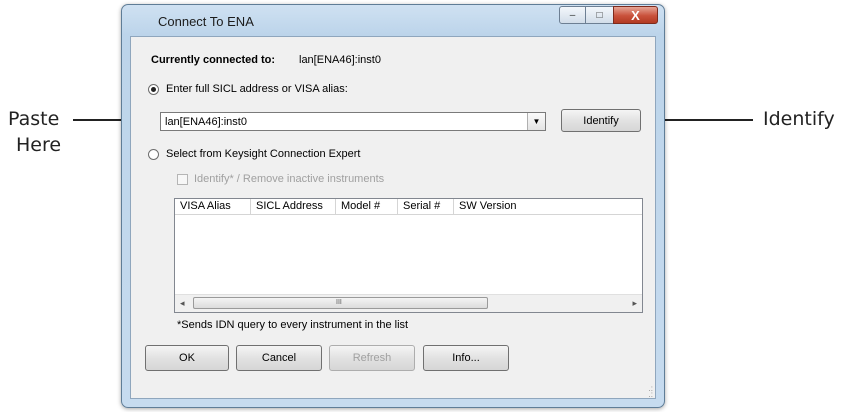 This screenshot has width=843, height=412. Describe the element at coordinates (353, 121) in the screenshot. I see `address-combobox: lan[ENA46]:inst0 ▼` at that location.